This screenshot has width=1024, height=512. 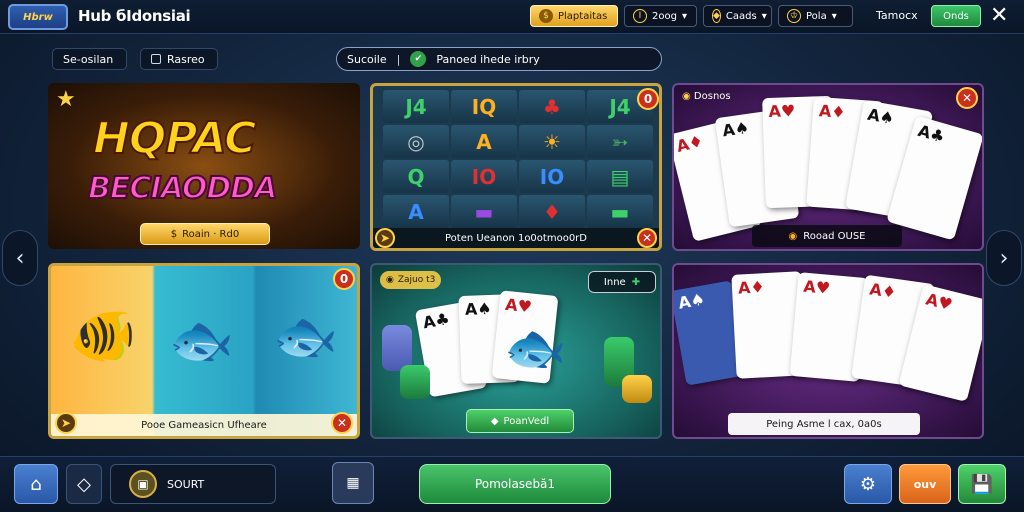 I want to click on stat-pill-2: ◆ Caads ▾, so click(x=737, y=16).